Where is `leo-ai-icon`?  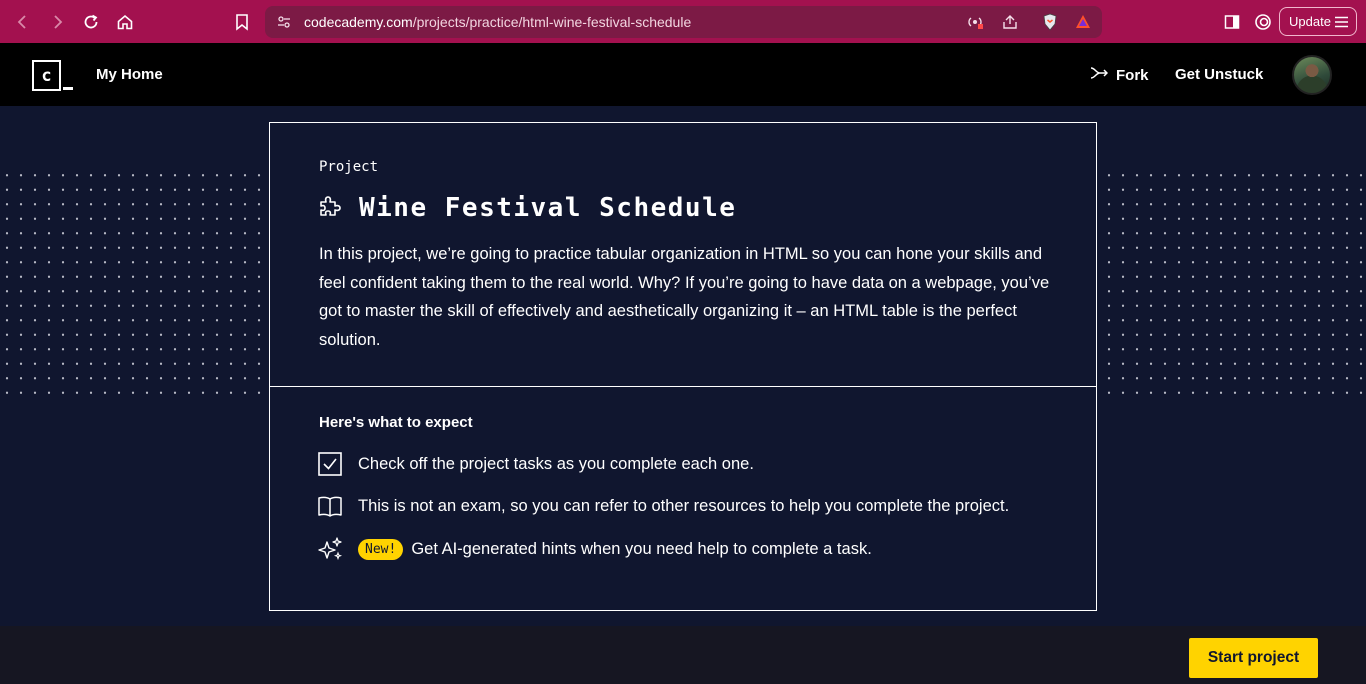 leo-ai-icon is located at coordinates (1263, 22).